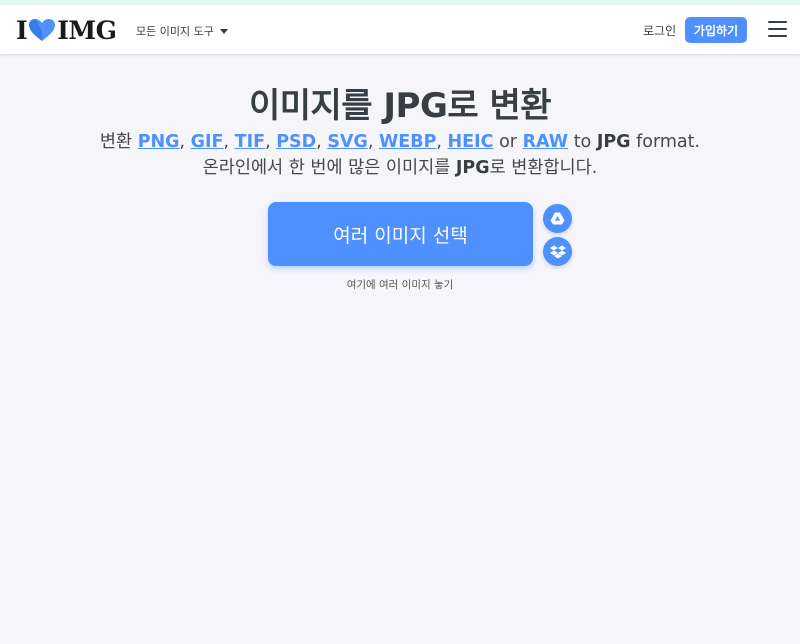  What do you see at coordinates (42, 30) in the screenshot?
I see `heart-icon` at bounding box center [42, 30].